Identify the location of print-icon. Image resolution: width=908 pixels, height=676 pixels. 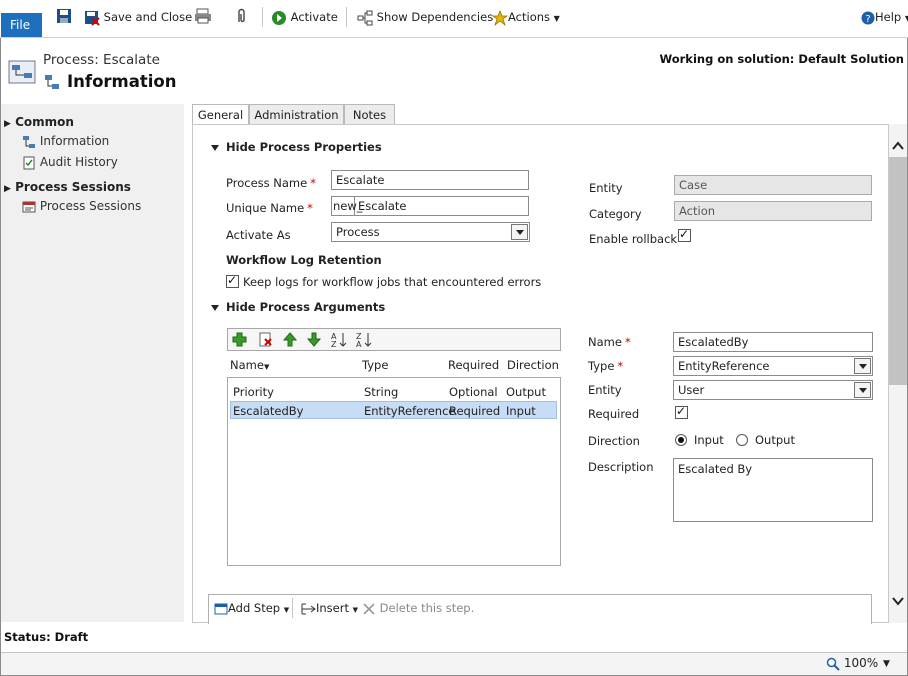
(203, 16).